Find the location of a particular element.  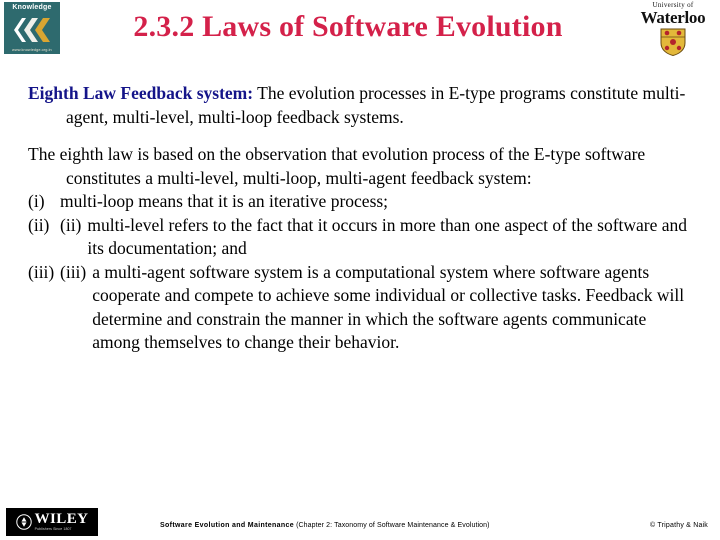

wiley-tagline: Publishers Since 1807 is located at coordinates (53, 529).